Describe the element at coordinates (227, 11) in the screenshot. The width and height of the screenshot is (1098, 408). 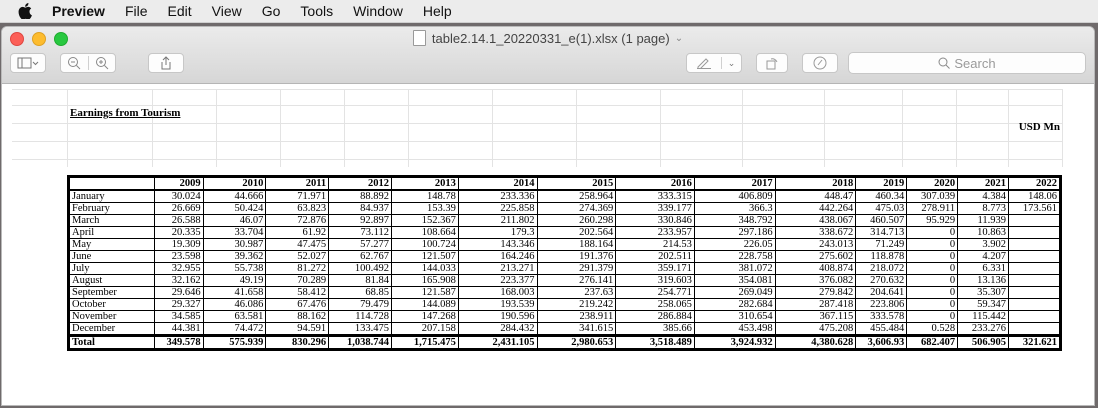
I see `menu-view: View` at that location.